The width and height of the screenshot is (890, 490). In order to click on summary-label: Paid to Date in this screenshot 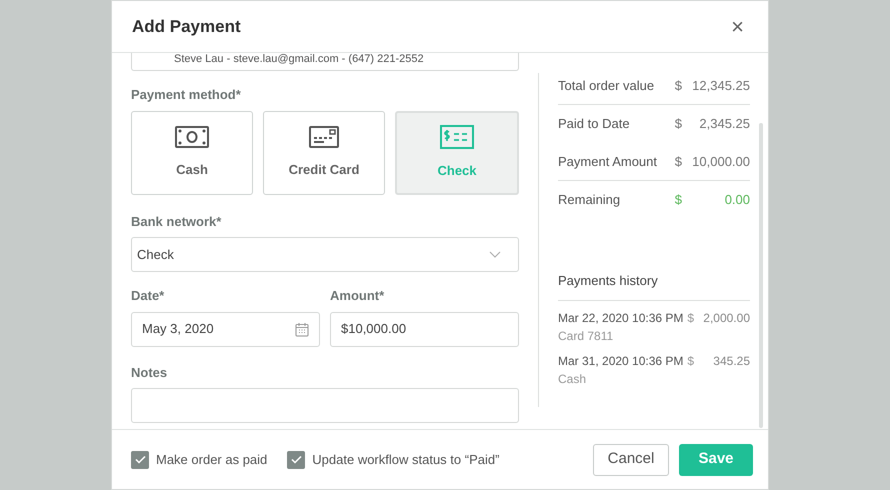, I will do `click(594, 124)`.